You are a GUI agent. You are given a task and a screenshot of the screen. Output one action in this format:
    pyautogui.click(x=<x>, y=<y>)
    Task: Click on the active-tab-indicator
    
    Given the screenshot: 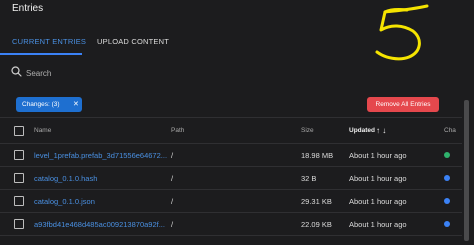 What is the action you would take?
    pyautogui.click(x=41, y=54)
    